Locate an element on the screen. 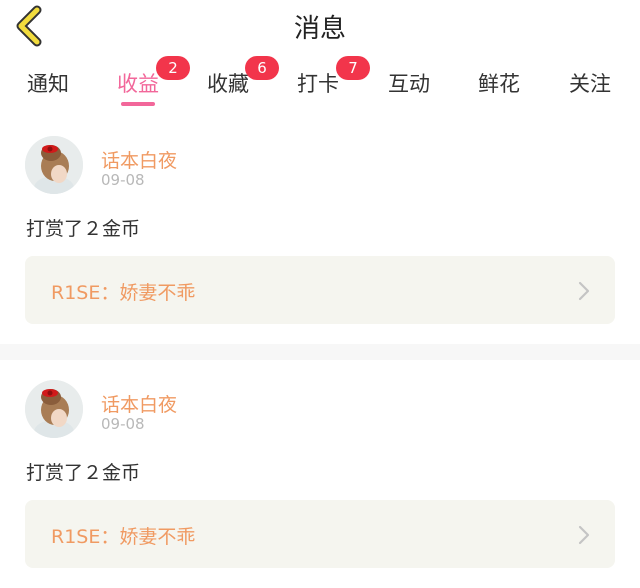  tab-favorites: 收藏 6 is located at coordinates (231, 77).